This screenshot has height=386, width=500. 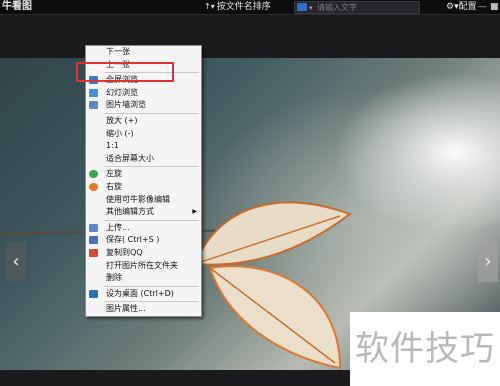 I want to click on sort-arrow-icon: ↑▾, so click(x=209, y=6).